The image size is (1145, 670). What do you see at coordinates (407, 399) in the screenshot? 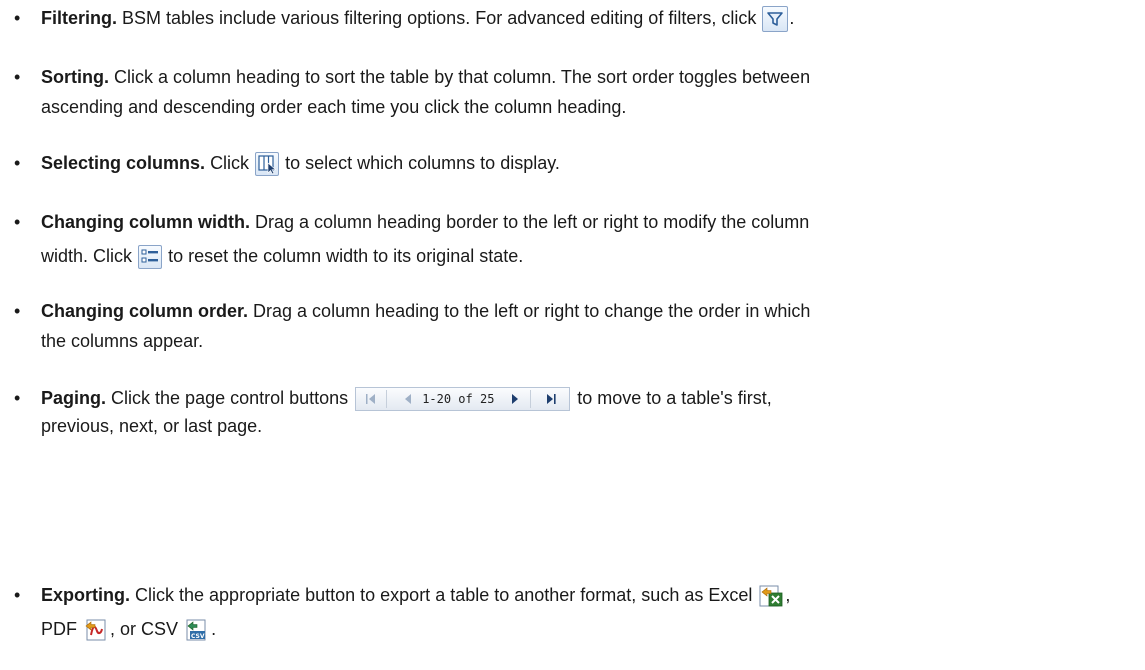
I see `previous-page-button` at bounding box center [407, 399].